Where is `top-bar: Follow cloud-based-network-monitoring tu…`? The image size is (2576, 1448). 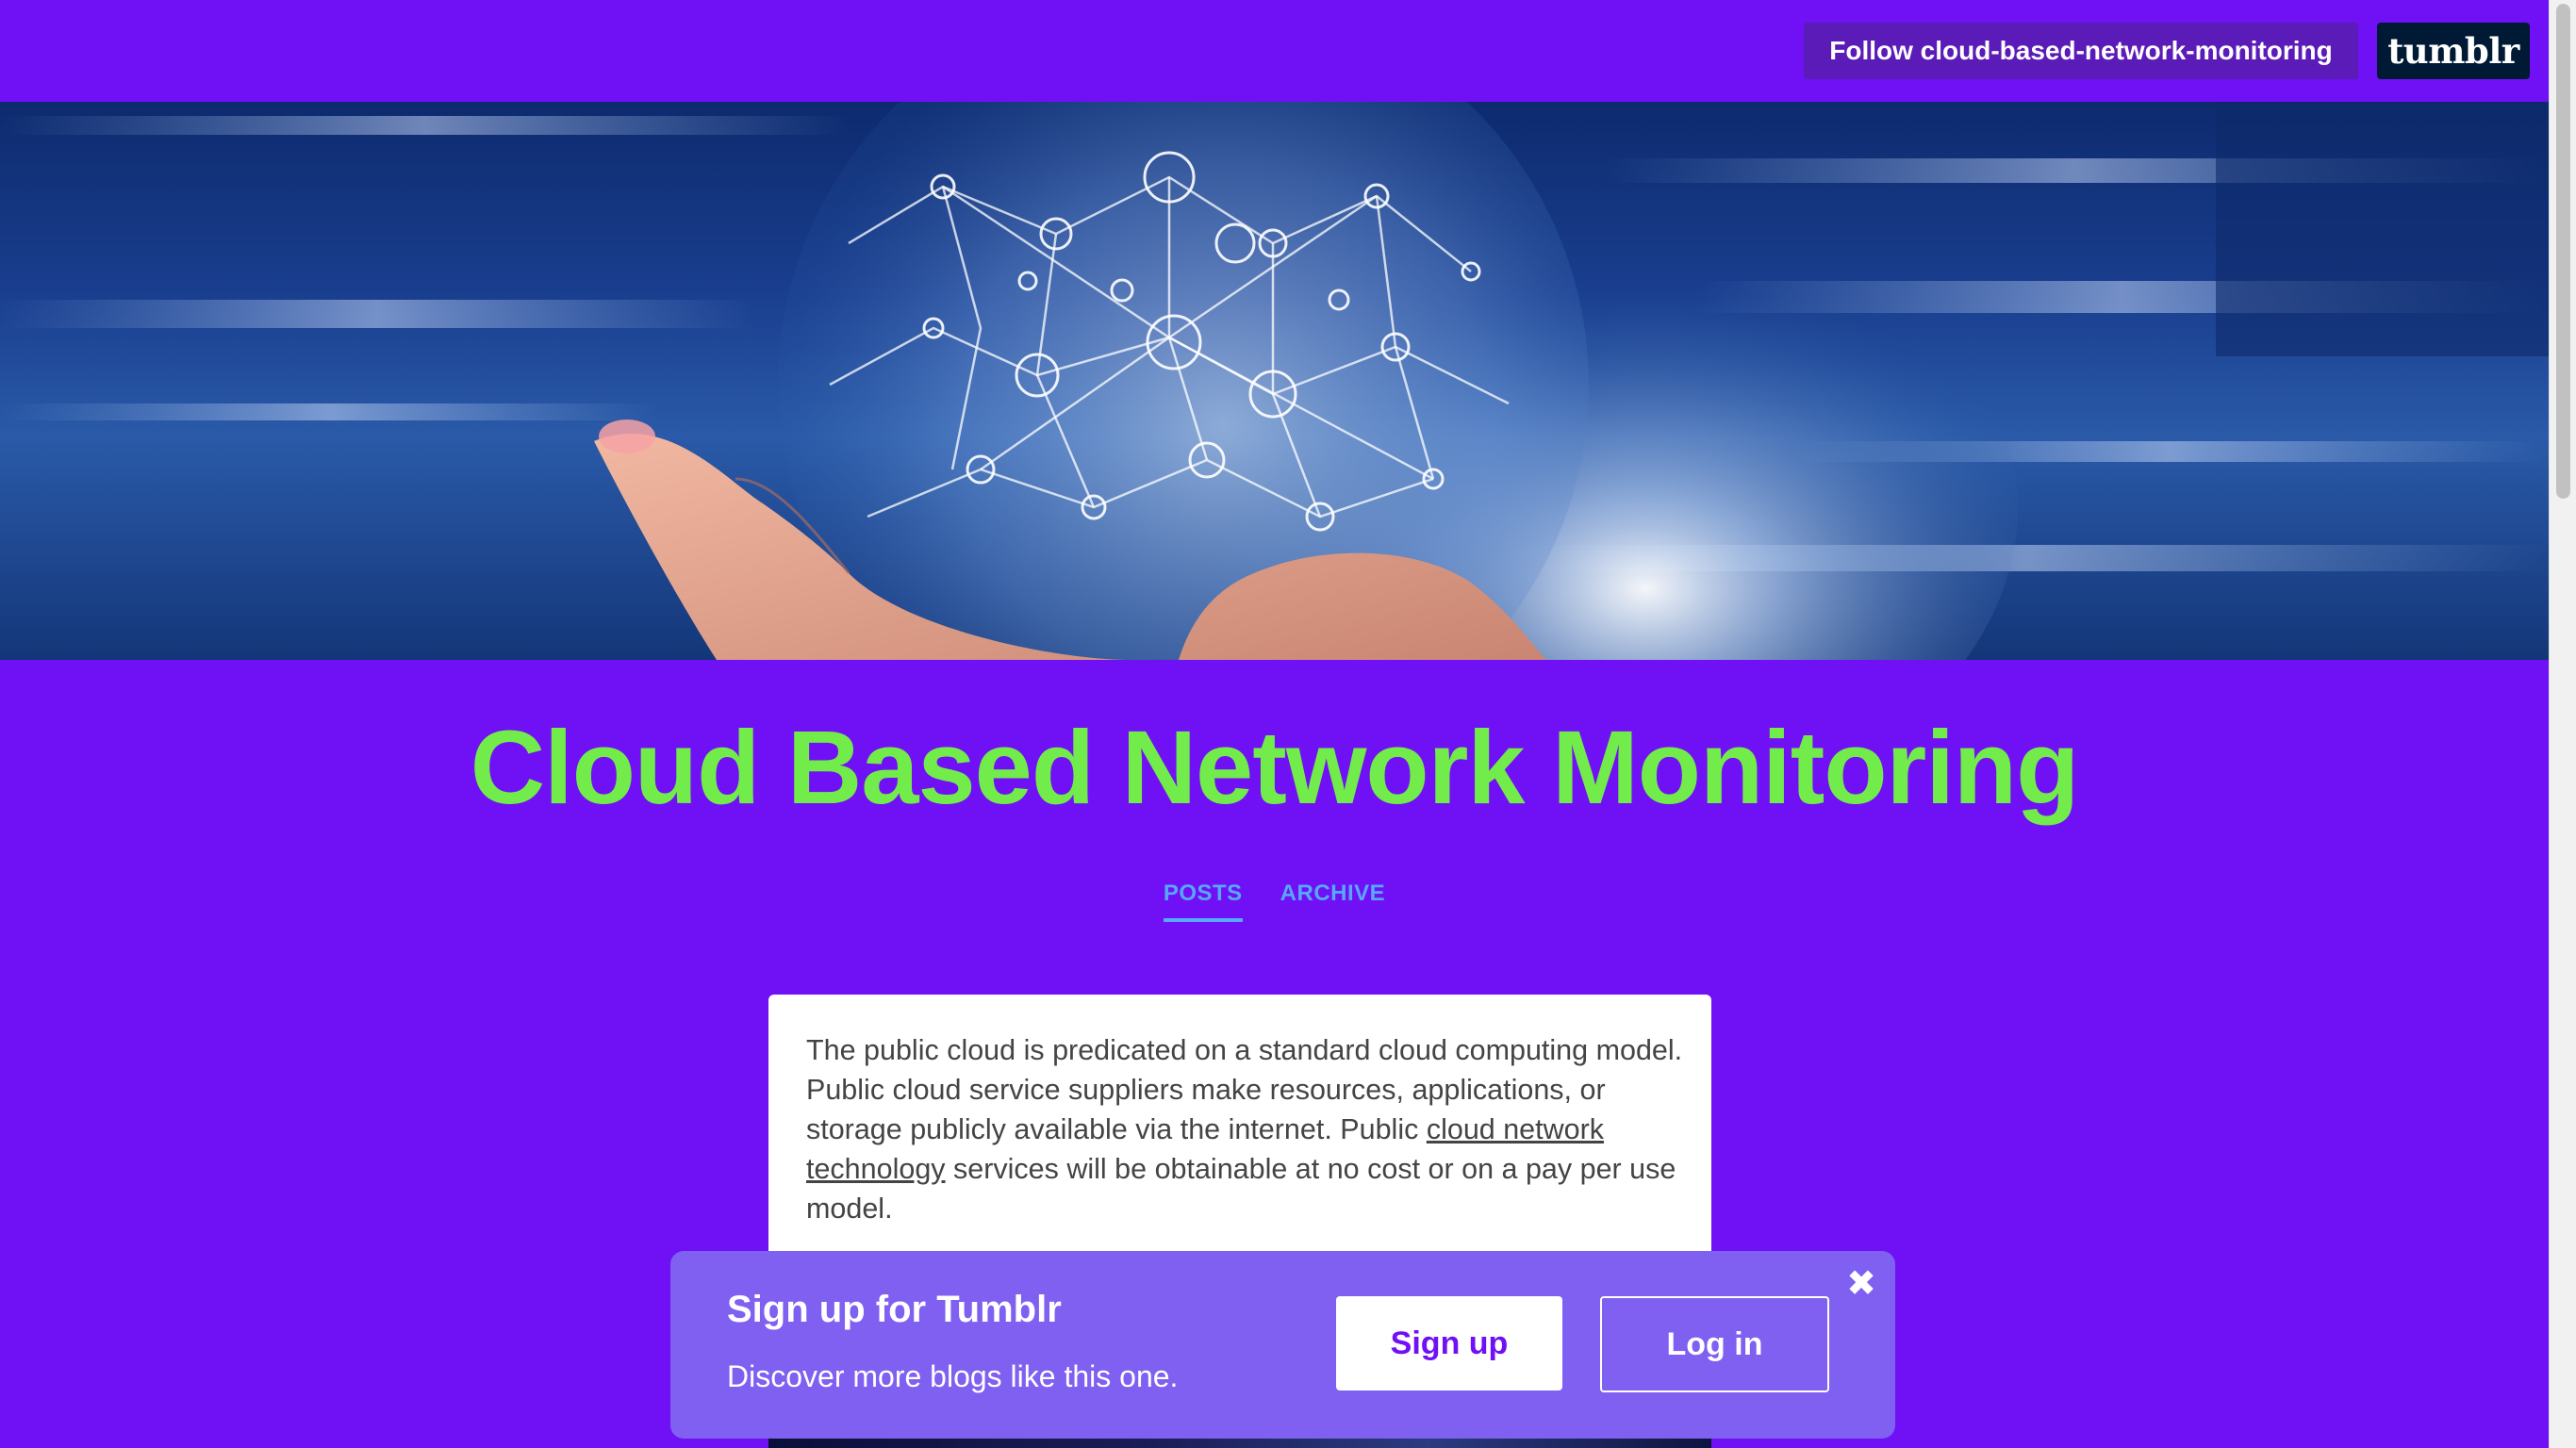 top-bar: Follow cloud-based-network-monitoring tu… is located at coordinates (1274, 51).